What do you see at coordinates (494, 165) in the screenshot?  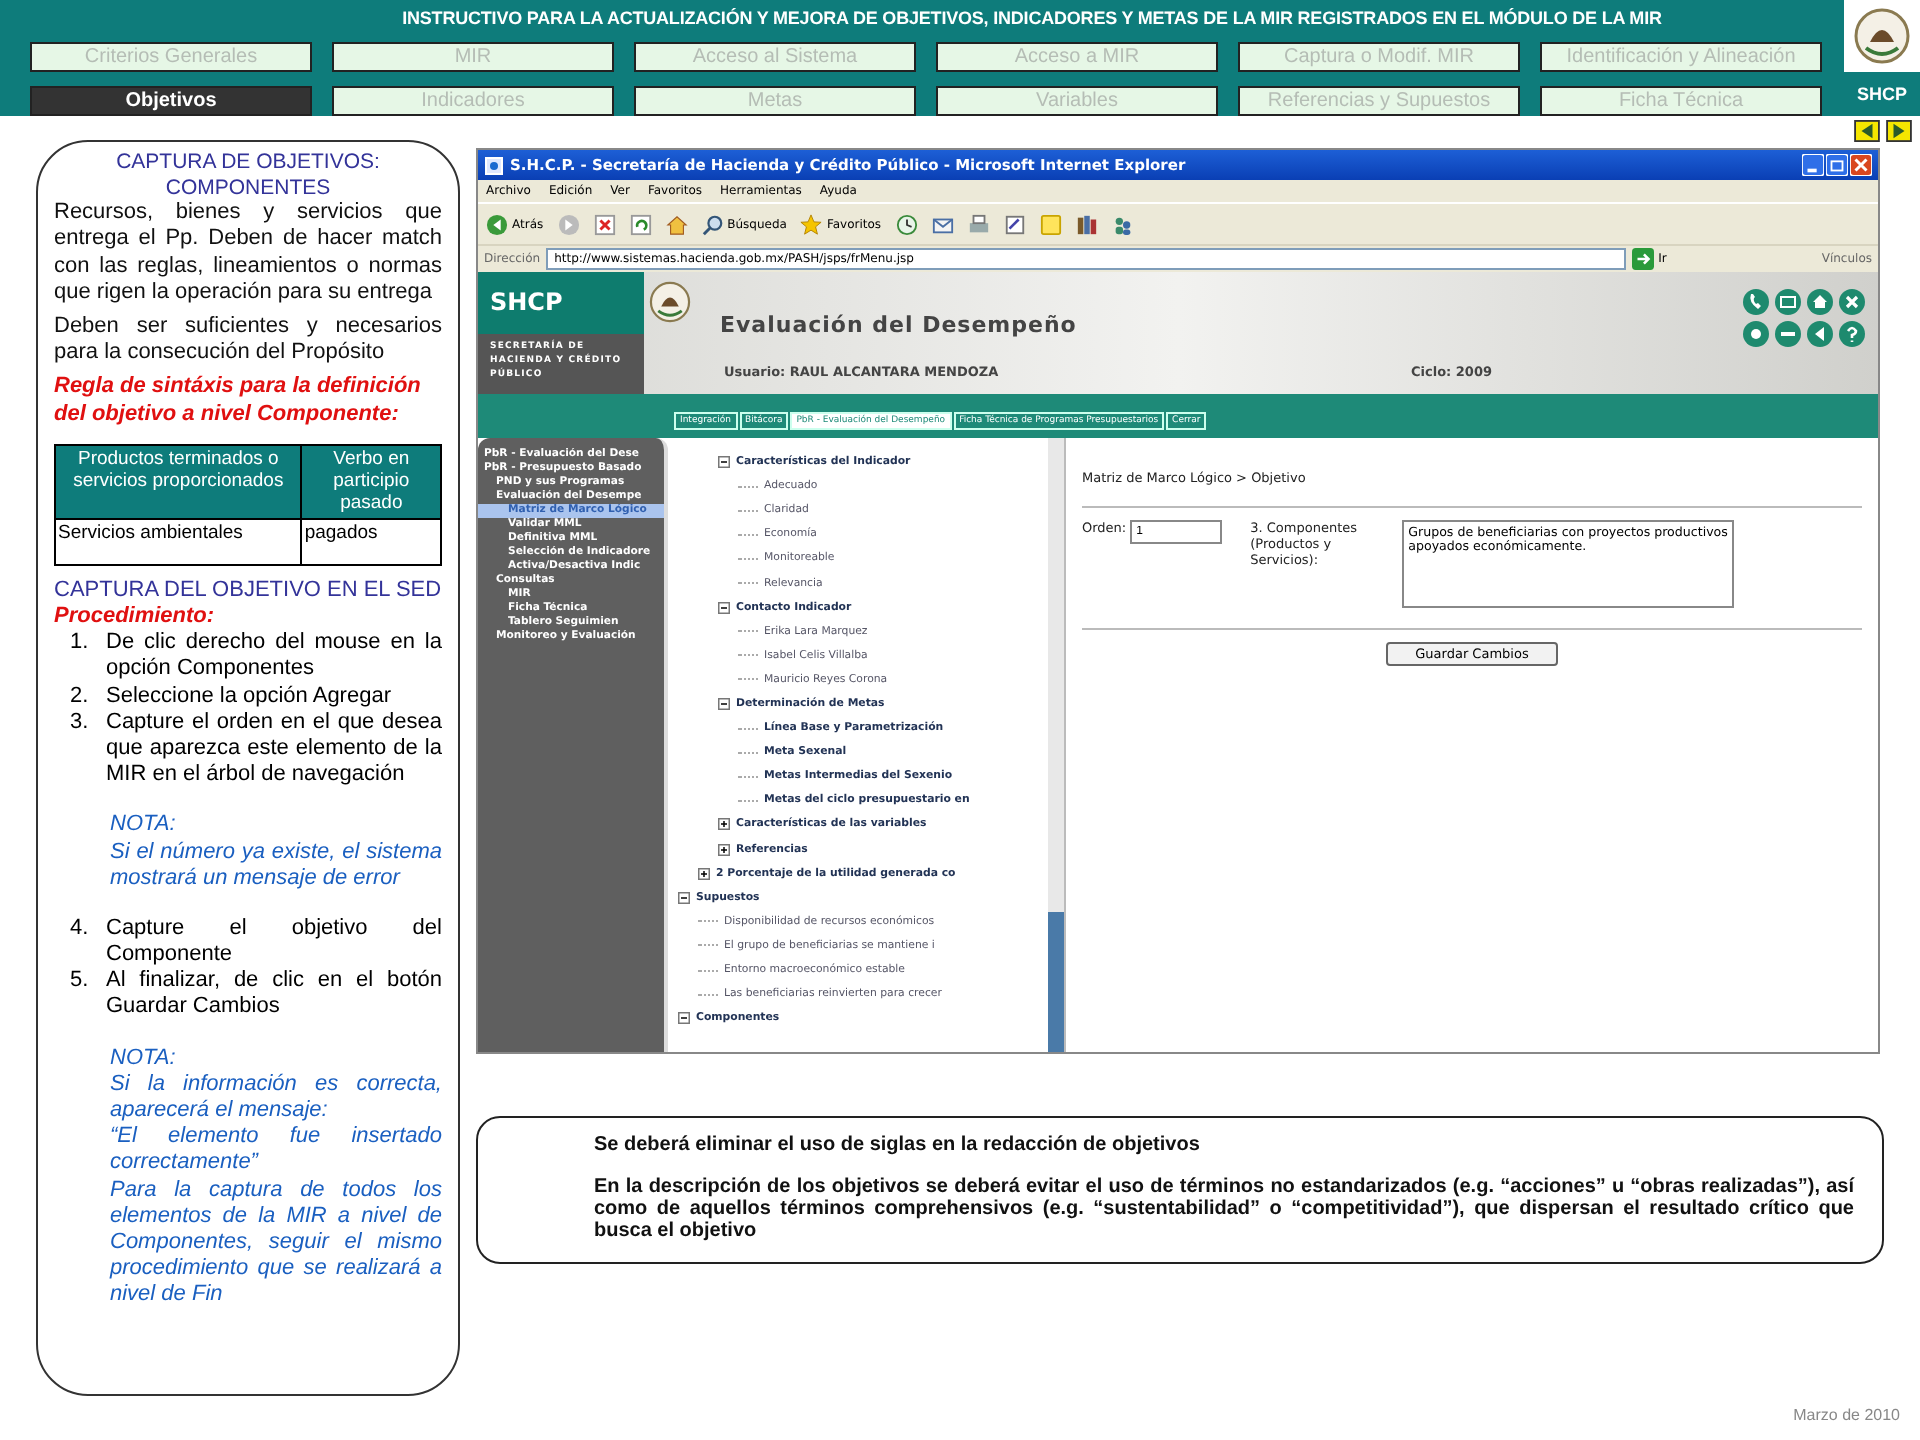 I see `page-icon` at bounding box center [494, 165].